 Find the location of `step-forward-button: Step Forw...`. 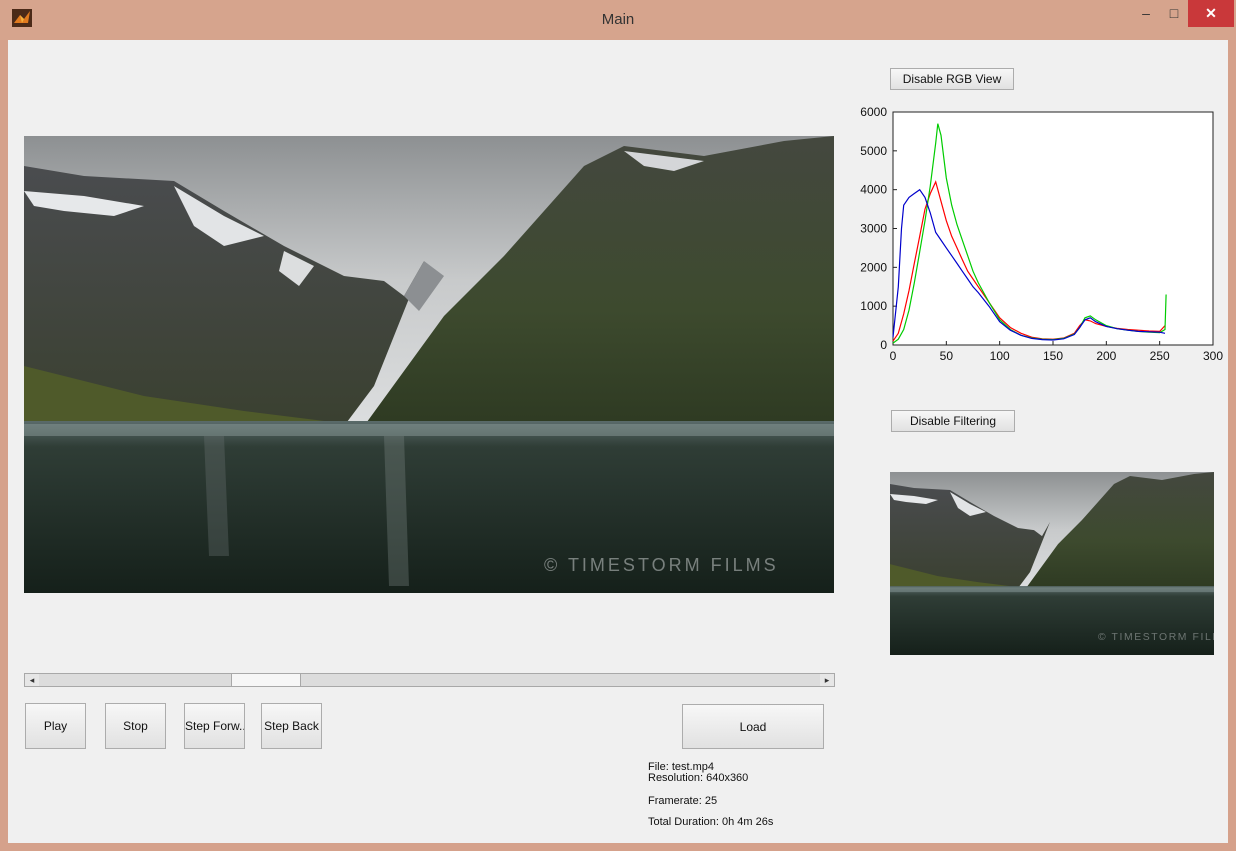

step-forward-button: Step Forw... is located at coordinates (214, 726).